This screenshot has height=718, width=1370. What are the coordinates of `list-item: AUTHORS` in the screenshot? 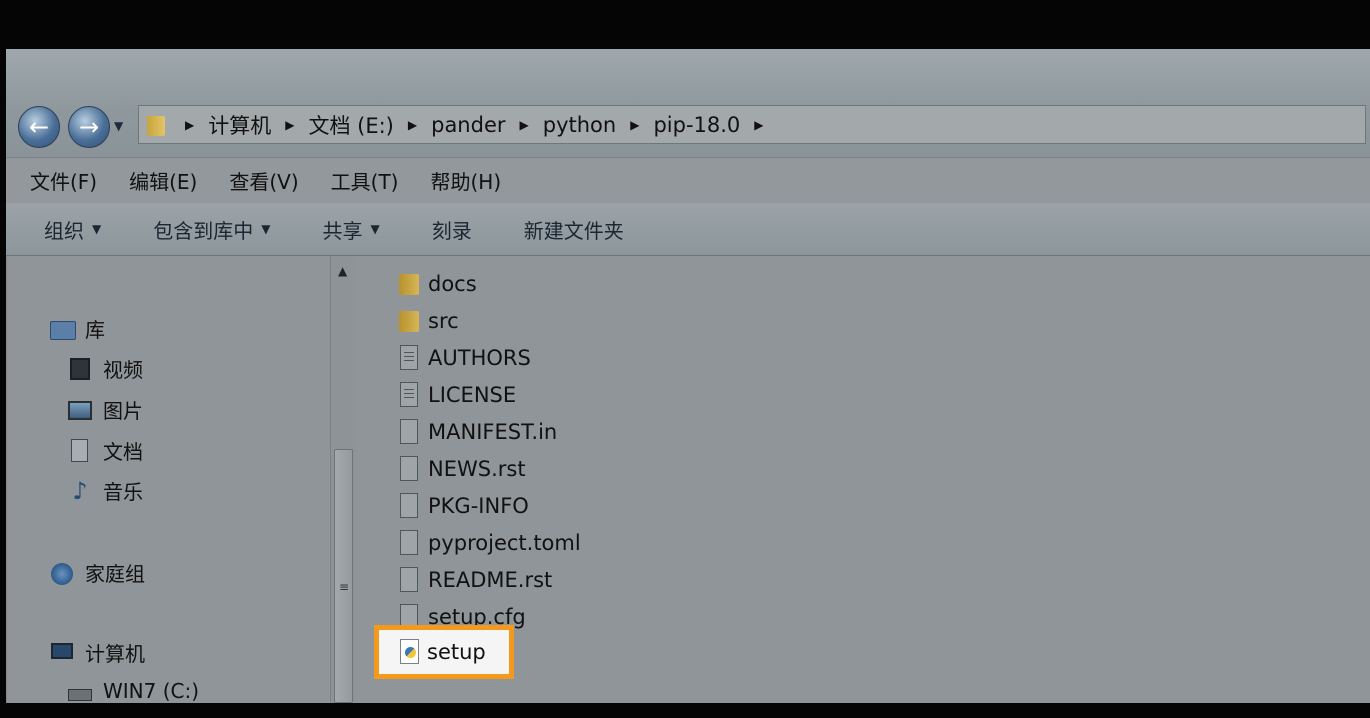 It's located at (464, 357).